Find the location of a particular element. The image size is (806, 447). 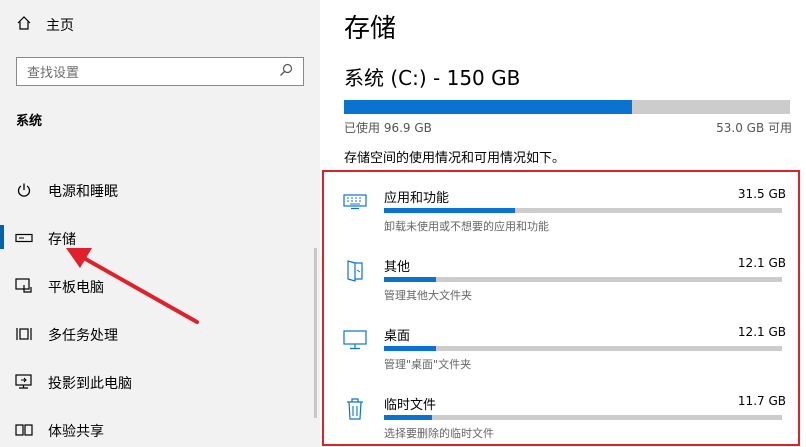

multitask-icon is located at coordinates (24, 334).